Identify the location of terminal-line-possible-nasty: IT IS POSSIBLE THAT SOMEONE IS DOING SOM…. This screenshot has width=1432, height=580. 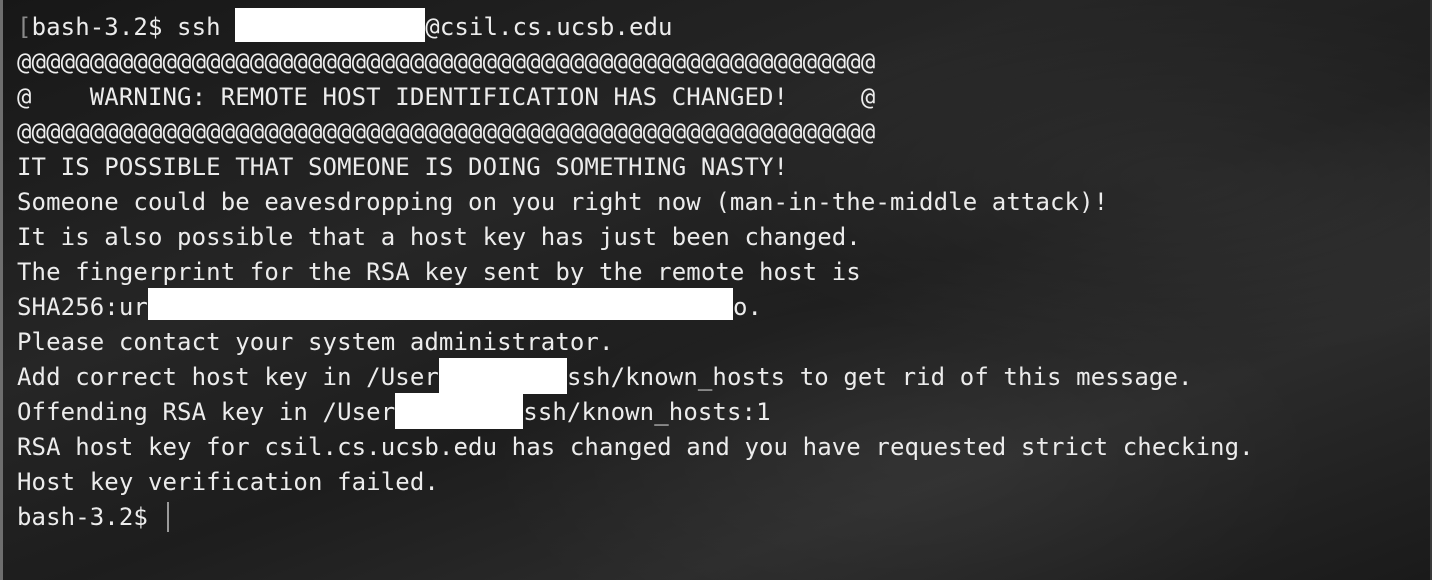
(403, 167).